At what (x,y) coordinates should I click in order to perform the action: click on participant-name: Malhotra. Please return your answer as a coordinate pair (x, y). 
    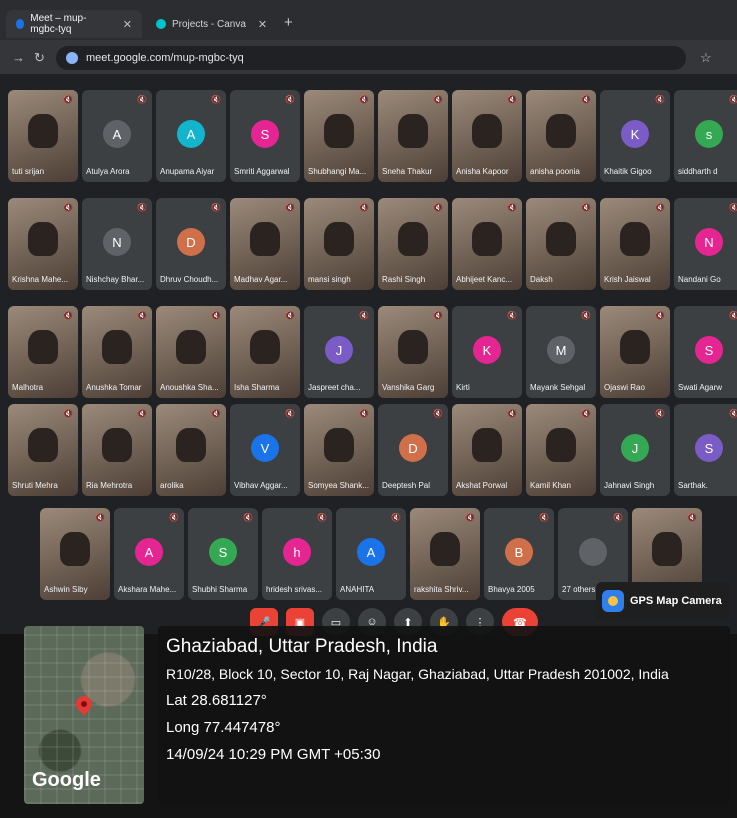
    Looking at the image, I should click on (28, 387).